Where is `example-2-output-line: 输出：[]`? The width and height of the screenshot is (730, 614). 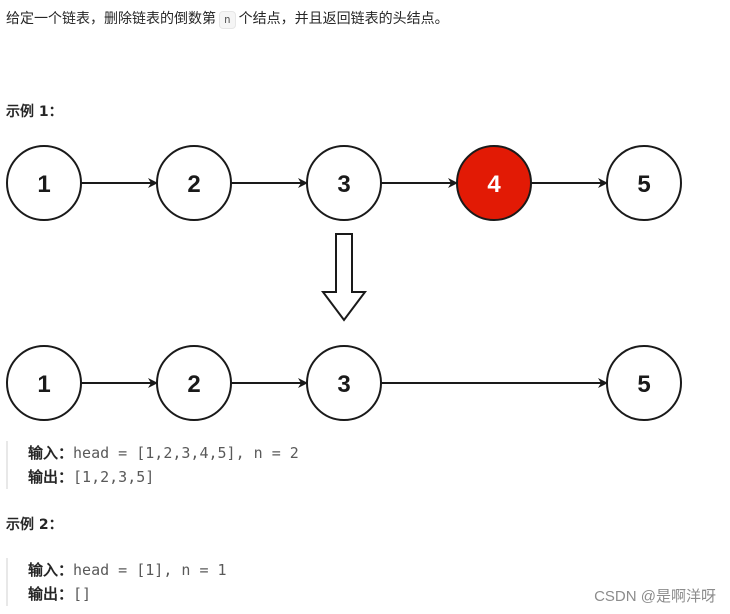
example-2-output-line: 输出：[] is located at coordinates (127, 594).